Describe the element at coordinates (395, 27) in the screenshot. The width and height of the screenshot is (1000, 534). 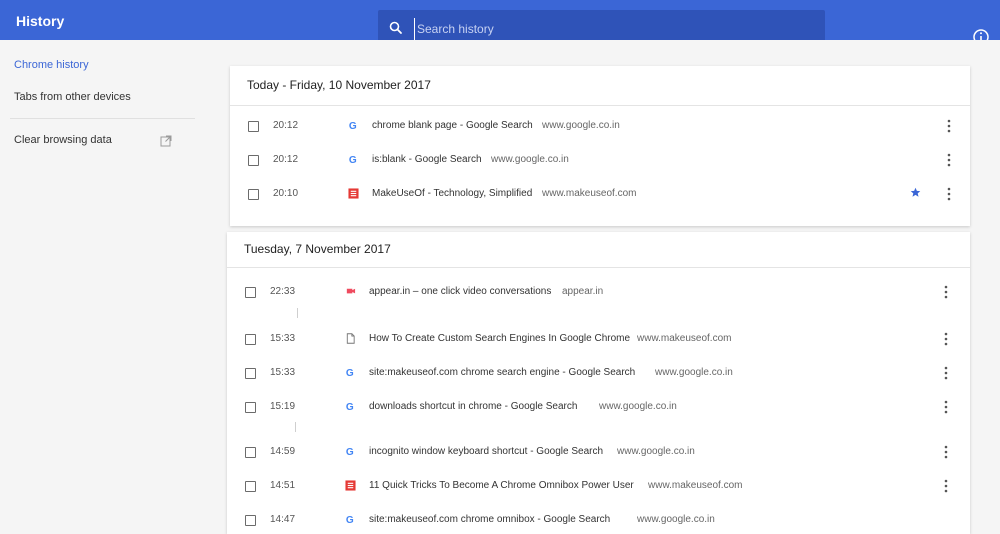
I see `search-icon` at that location.